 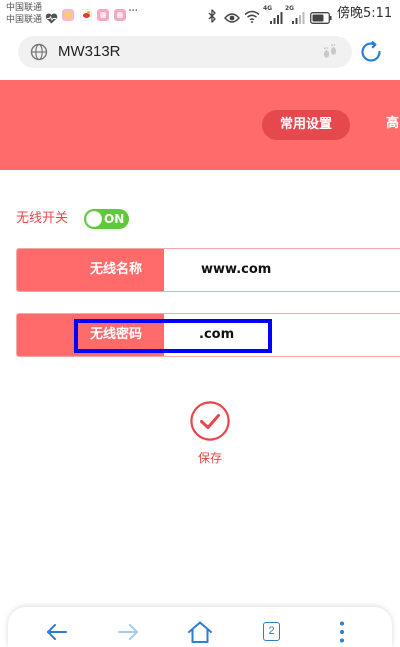 What do you see at coordinates (252, 17) in the screenshot?
I see `wifi-icon` at bounding box center [252, 17].